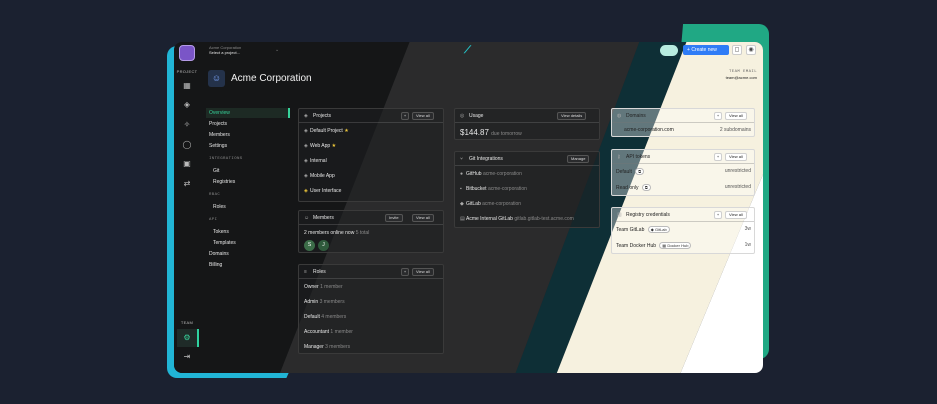 The image size is (937, 404). Describe the element at coordinates (718, 157) in the screenshot. I see `add-token-button: +` at that location.